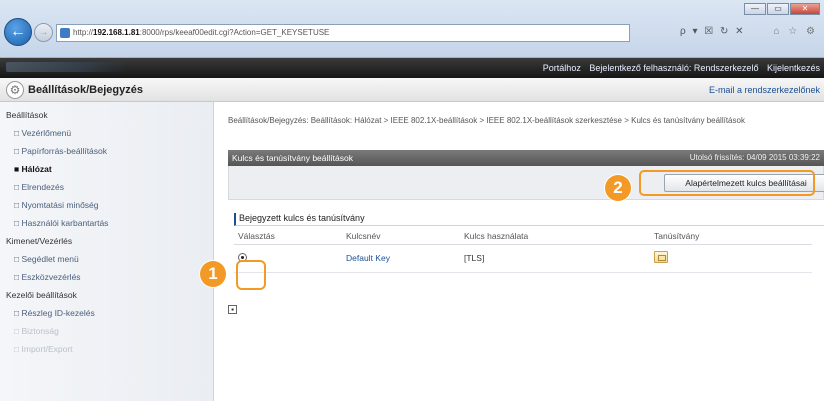  Describe the element at coordinates (213, 274) in the screenshot. I see `callout-1: 1` at that location.